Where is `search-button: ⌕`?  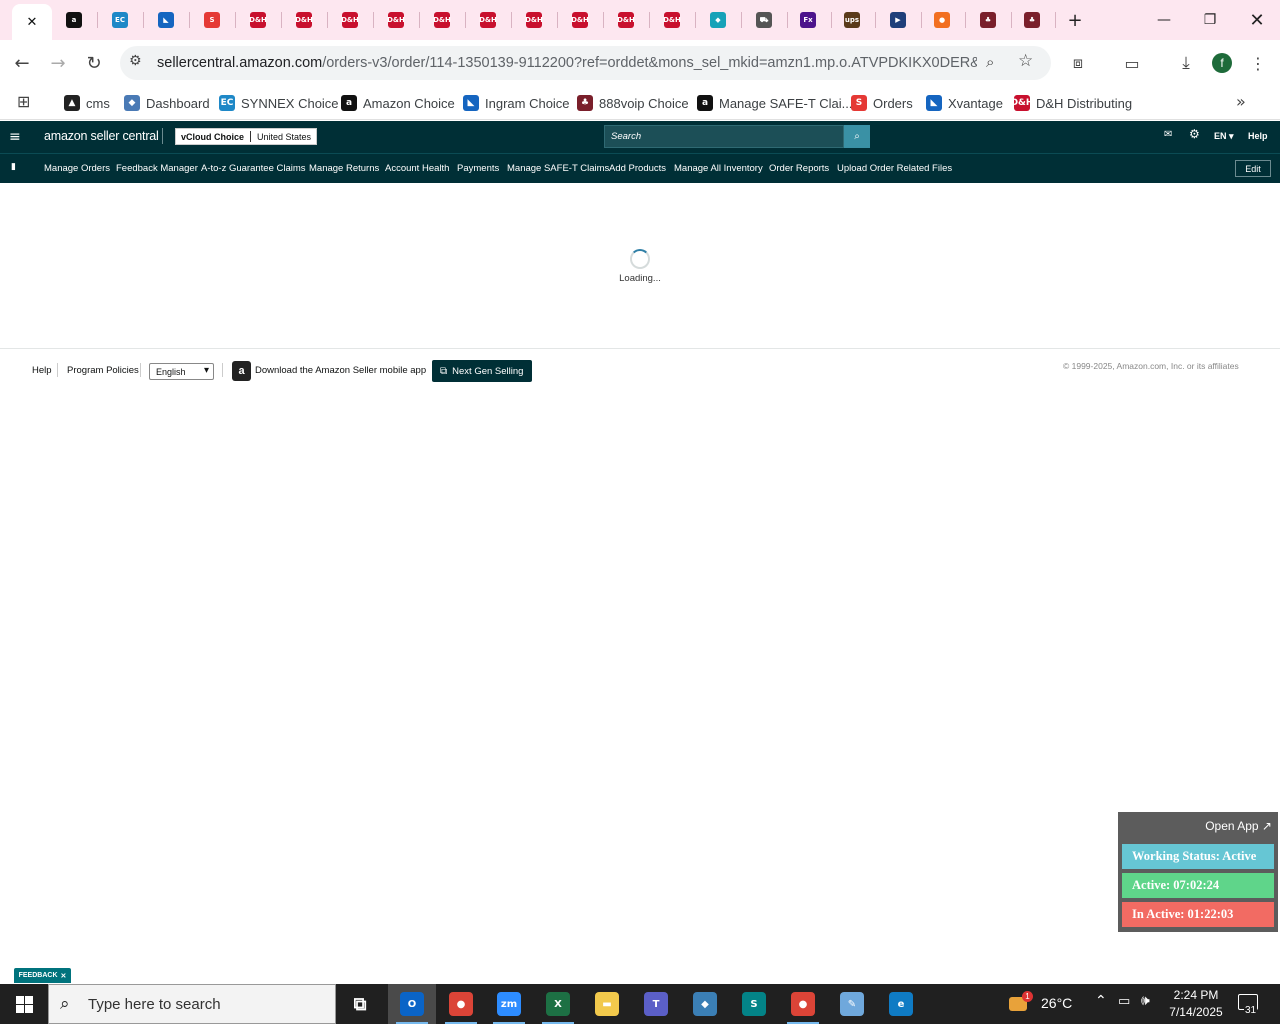
search-button: ⌕ is located at coordinates (857, 136).